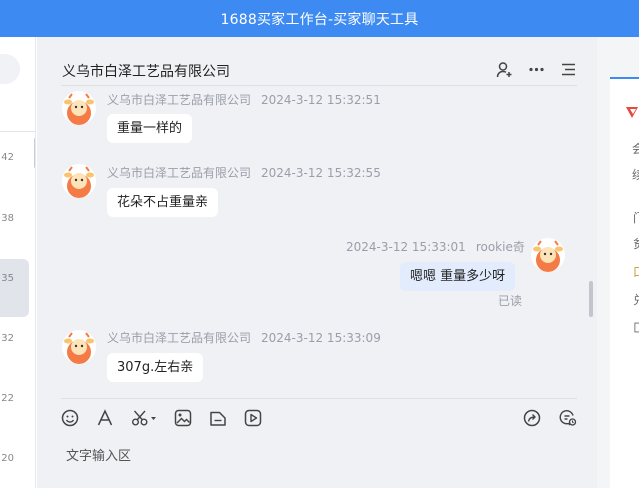  I want to click on message-time: 2024-3-12 15:33:09, so click(321, 338).